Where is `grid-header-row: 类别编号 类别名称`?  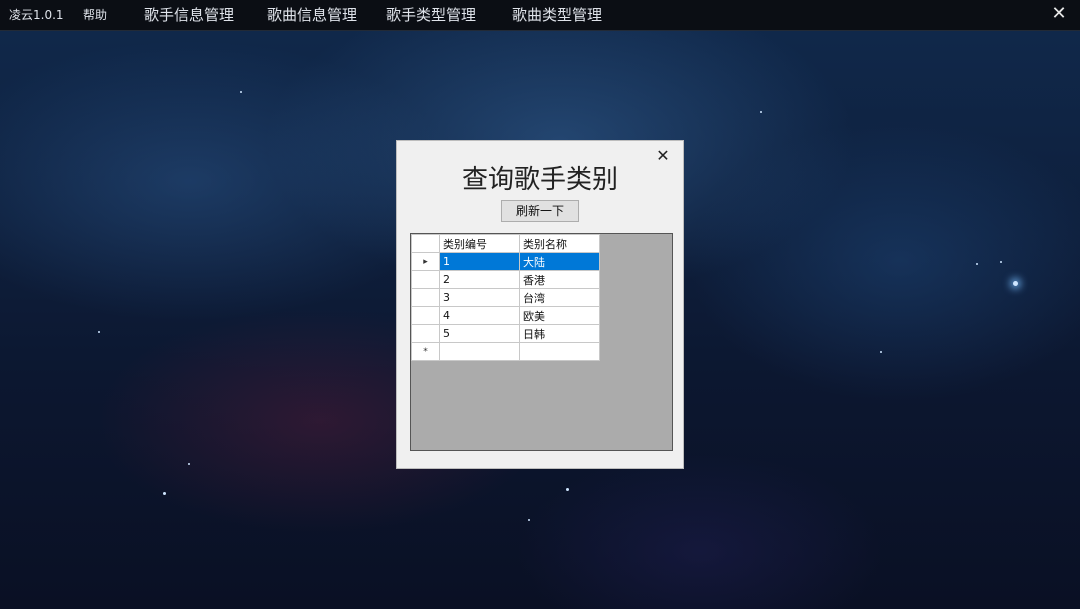 grid-header-row: 类别编号 类别名称 is located at coordinates (505, 243).